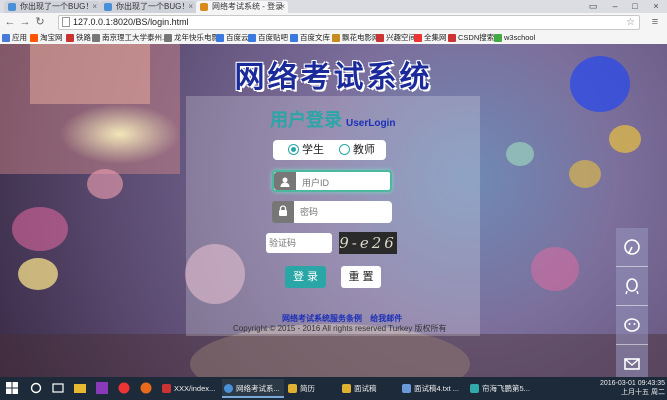  I want to click on bookmark-star-icon: ☆, so click(630, 22).